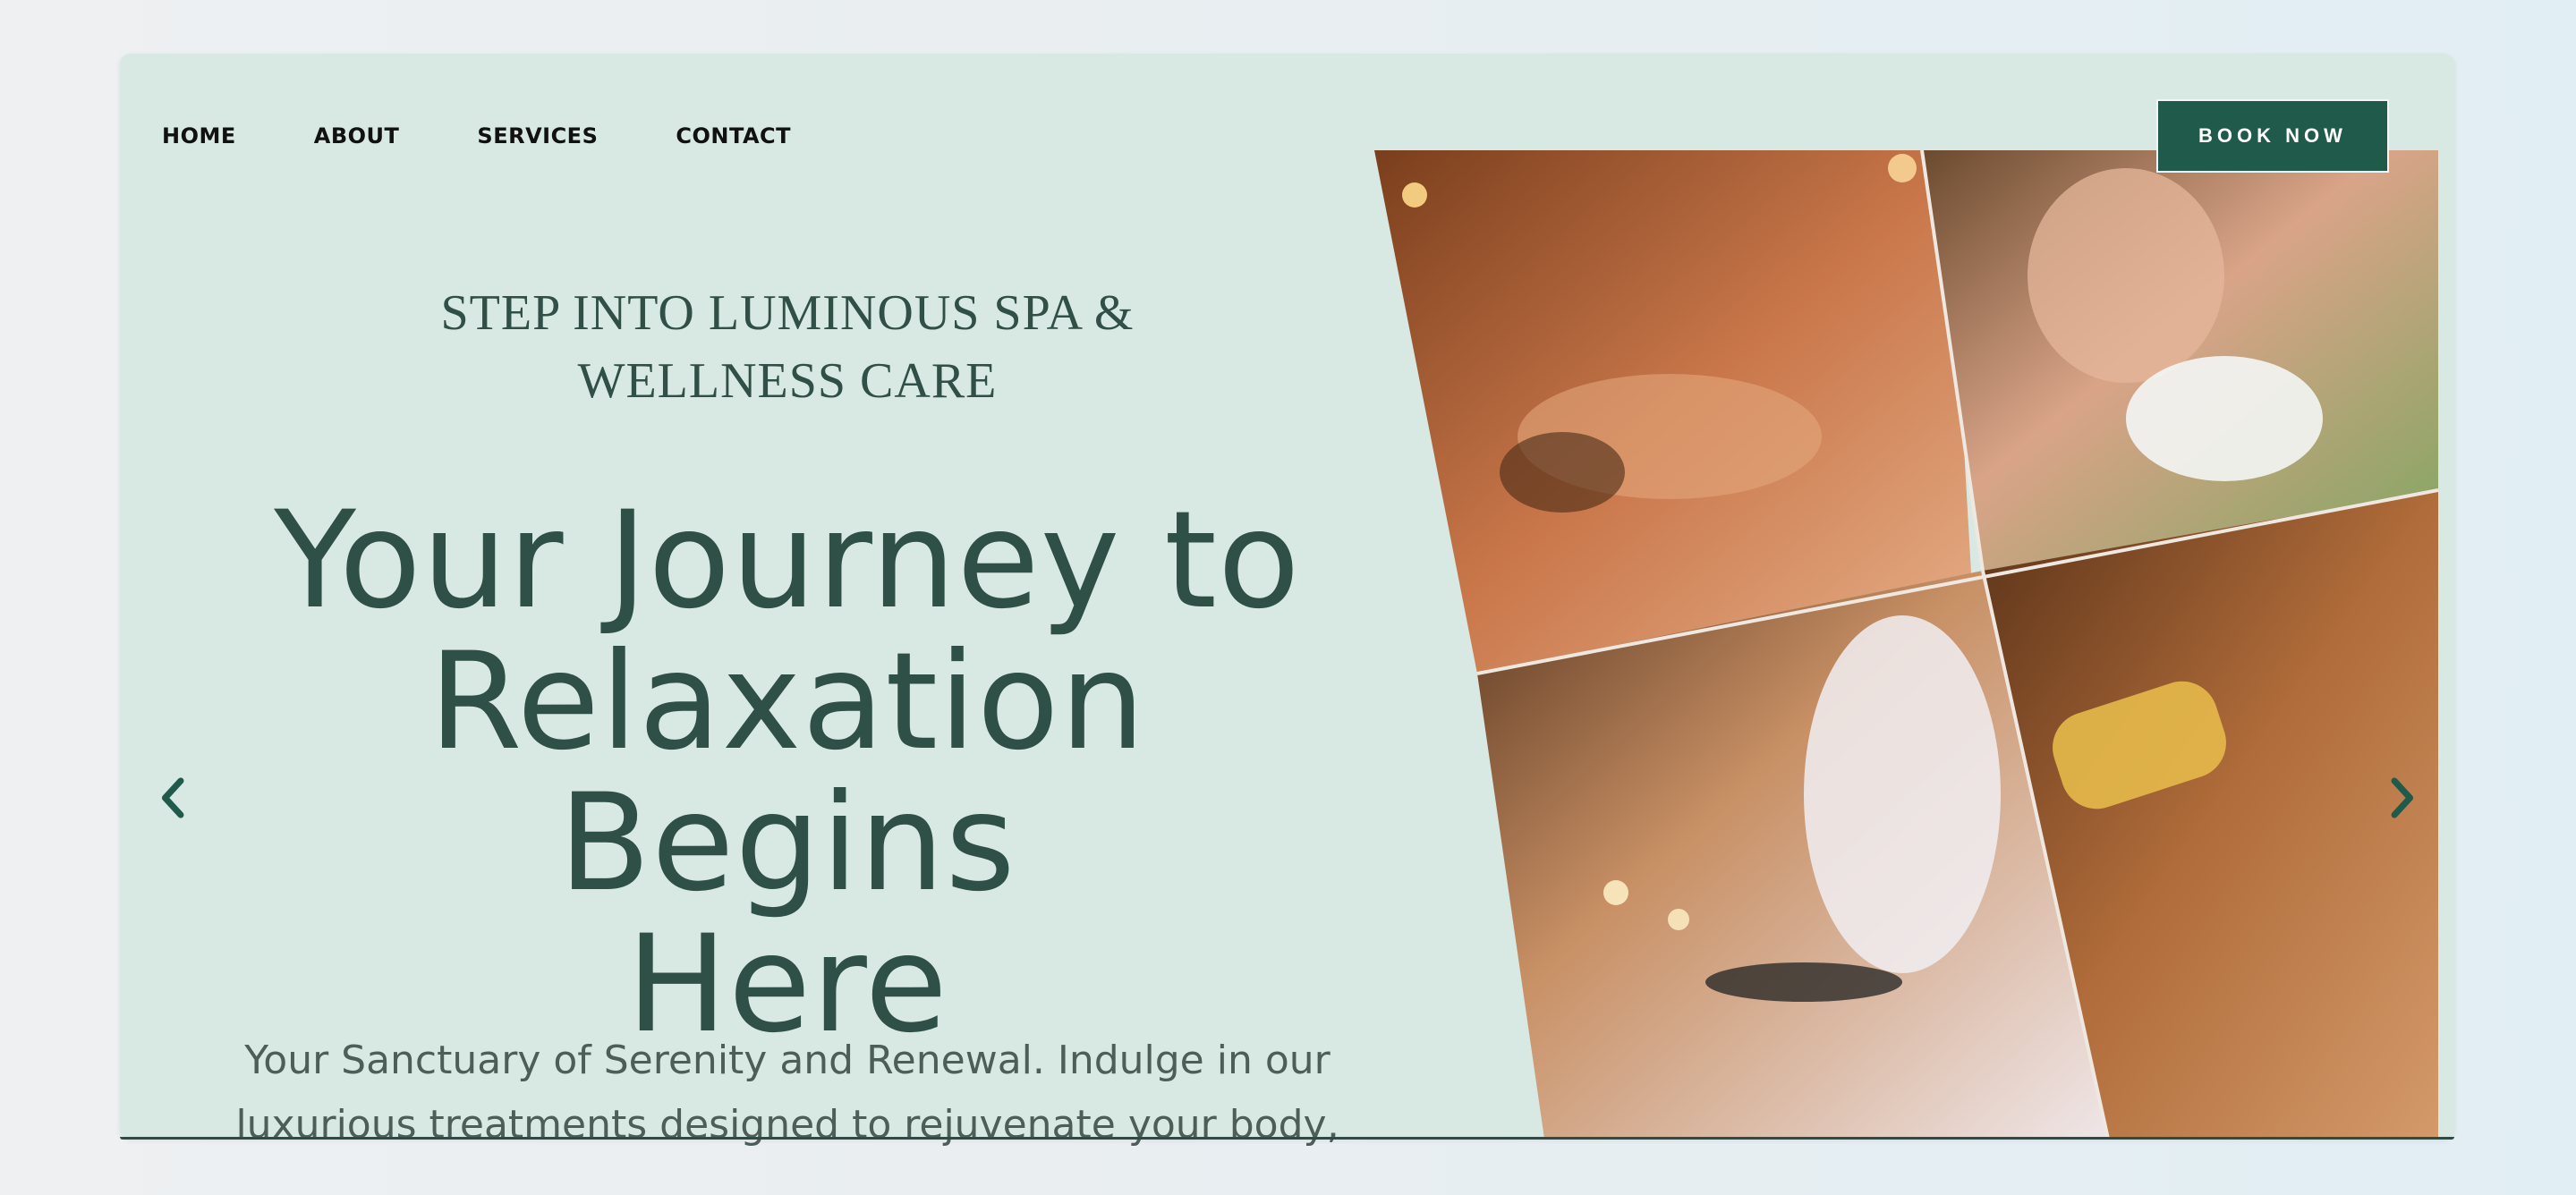 Image resolution: width=2576 pixels, height=1195 pixels. I want to click on card-bottom-border, so click(1287, 1138).